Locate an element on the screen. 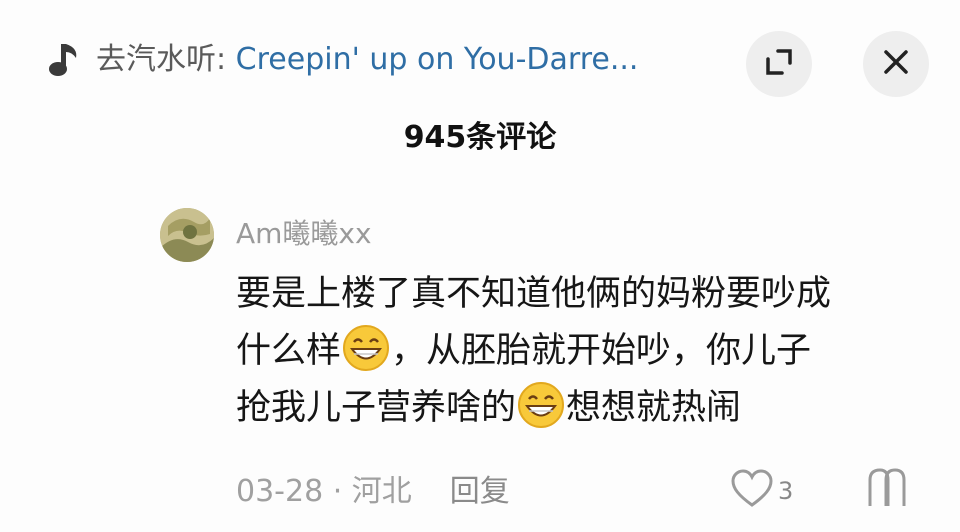 The image size is (960, 532). comments-count-title: 945条评论 is located at coordinates (480, 137).